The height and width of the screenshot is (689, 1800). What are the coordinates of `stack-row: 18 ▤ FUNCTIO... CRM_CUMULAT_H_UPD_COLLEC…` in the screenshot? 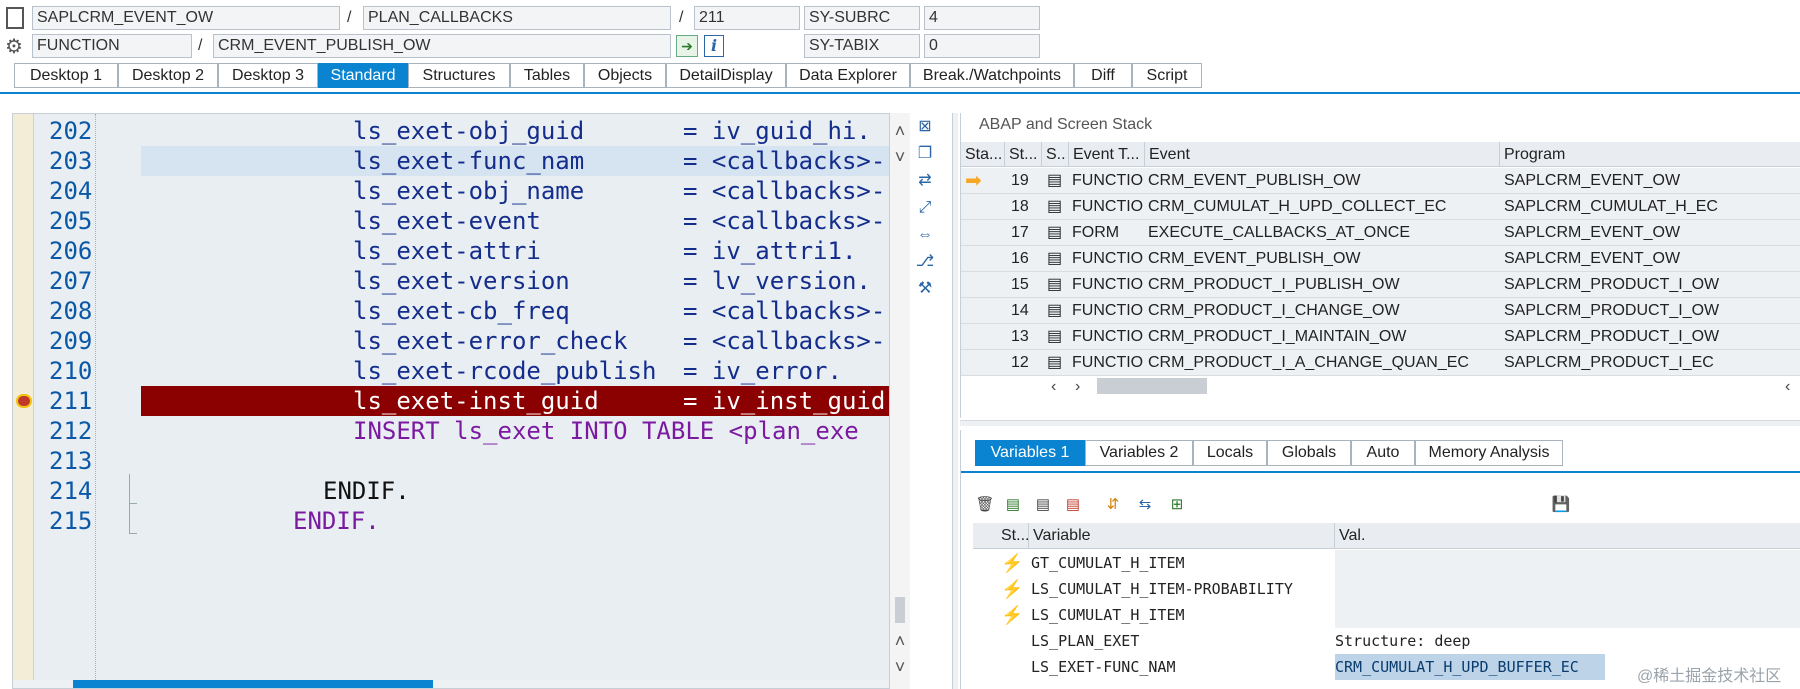 It's located at (1380, 207).